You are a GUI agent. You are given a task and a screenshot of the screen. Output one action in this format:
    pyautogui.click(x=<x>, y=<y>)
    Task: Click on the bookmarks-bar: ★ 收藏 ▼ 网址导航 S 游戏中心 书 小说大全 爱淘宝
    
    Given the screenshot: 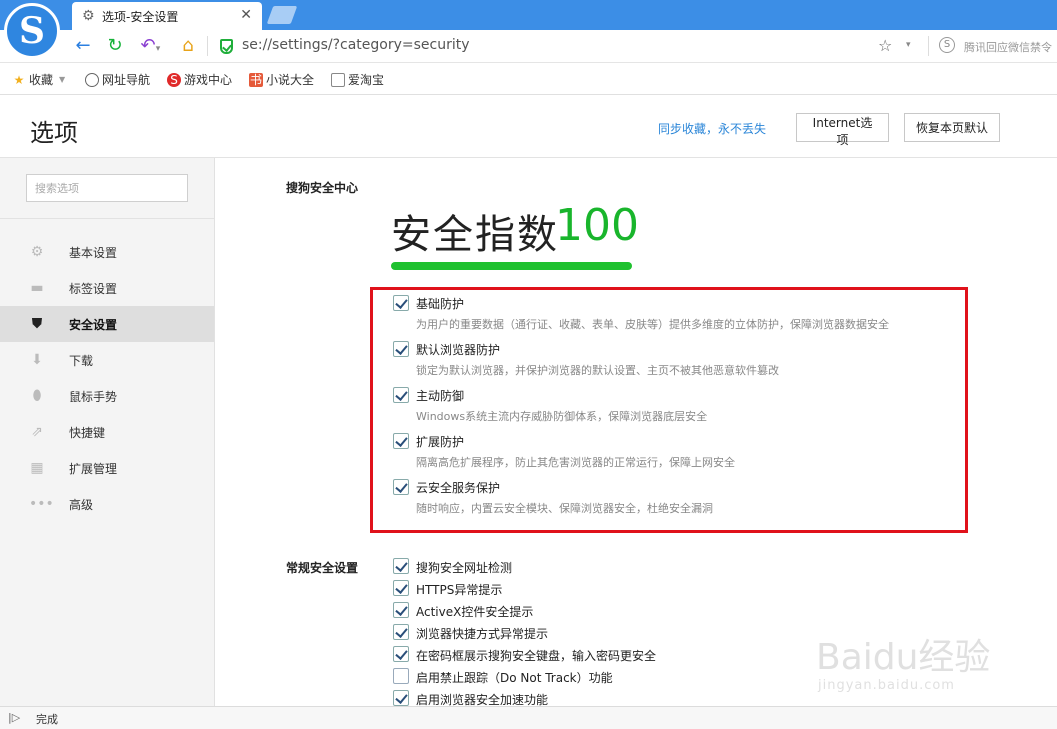 What is the action you would take?
    pyautogui.click(x=528, y=79)
    